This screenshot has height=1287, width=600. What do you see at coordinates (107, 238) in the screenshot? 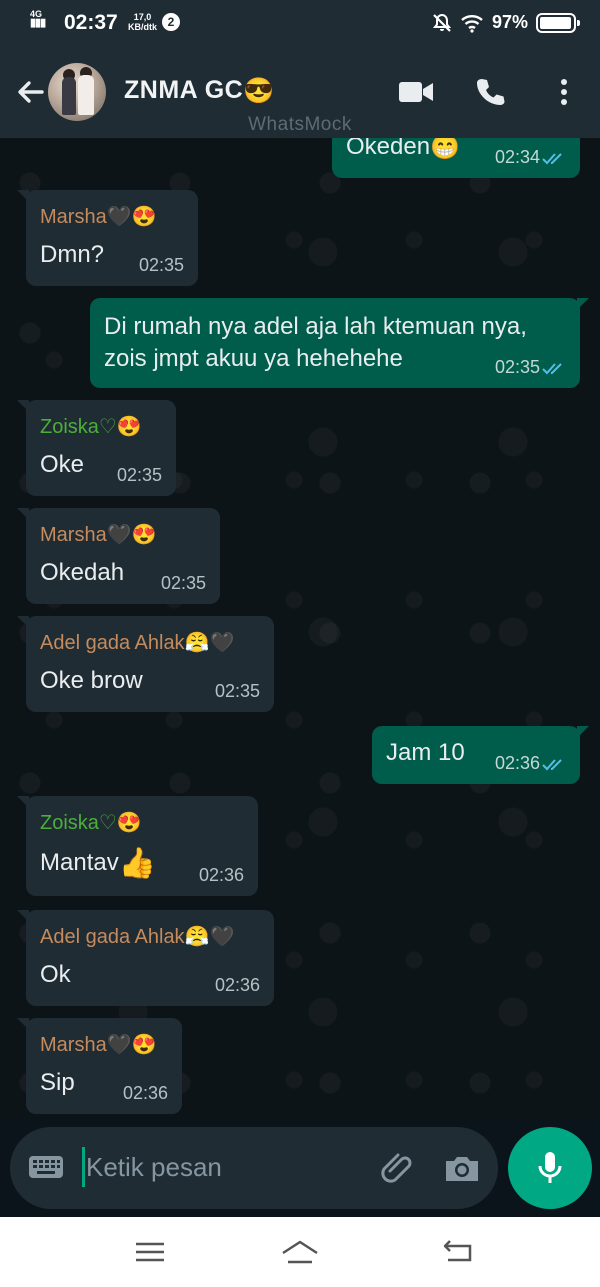
I see `message-bubble-incoming: Marsha🖤😍 Dmn? 02:35` at bounding box center [107, 238].